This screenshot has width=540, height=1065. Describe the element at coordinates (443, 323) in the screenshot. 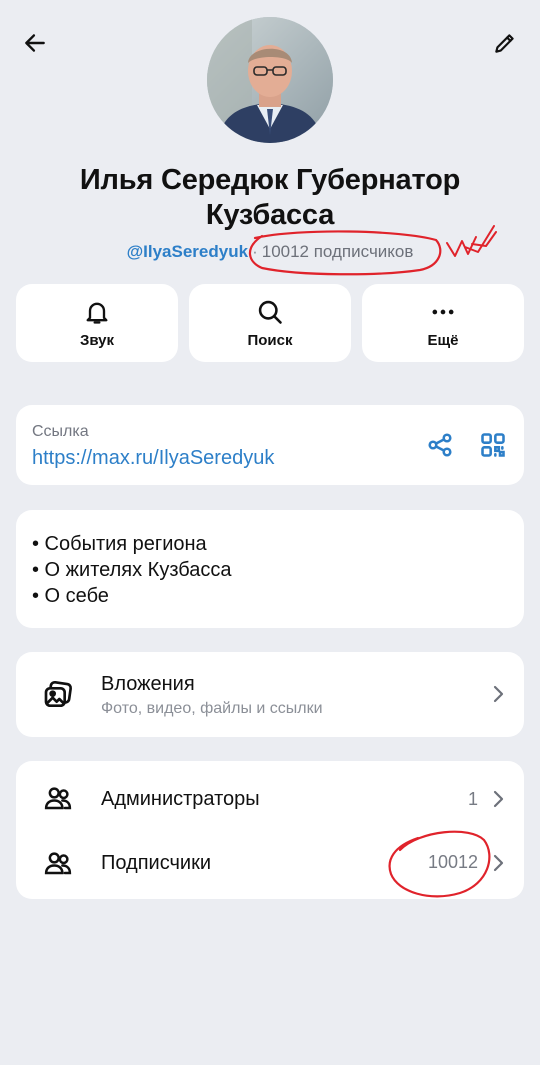

I see `more-button: Ещё` at that location.